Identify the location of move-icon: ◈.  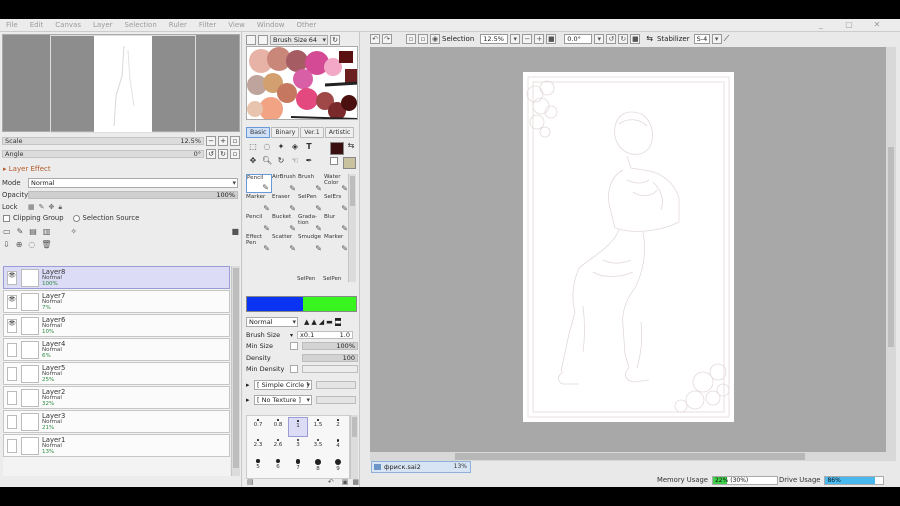
(295, 147).